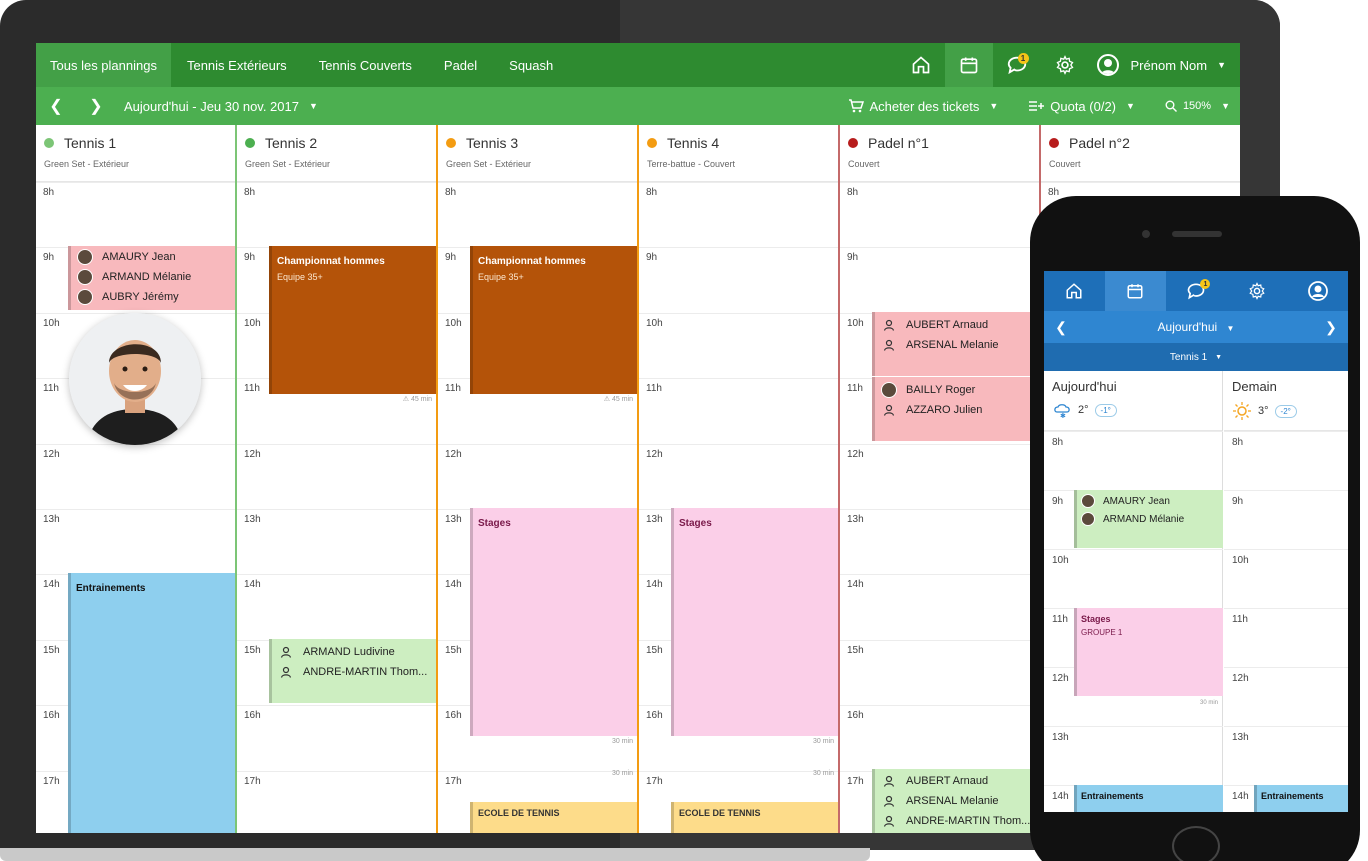  I want to click on booking-event: AMAURY Jean ARMAND Mélanie AUBRY Jérémy, so click(151, 278).